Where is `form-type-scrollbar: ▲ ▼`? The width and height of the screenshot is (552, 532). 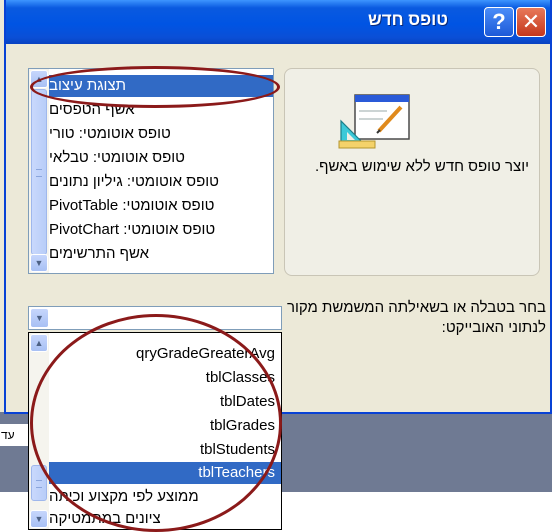 form-type-scrollbar: ▲ ▼ is located at coordinates (39, 171).